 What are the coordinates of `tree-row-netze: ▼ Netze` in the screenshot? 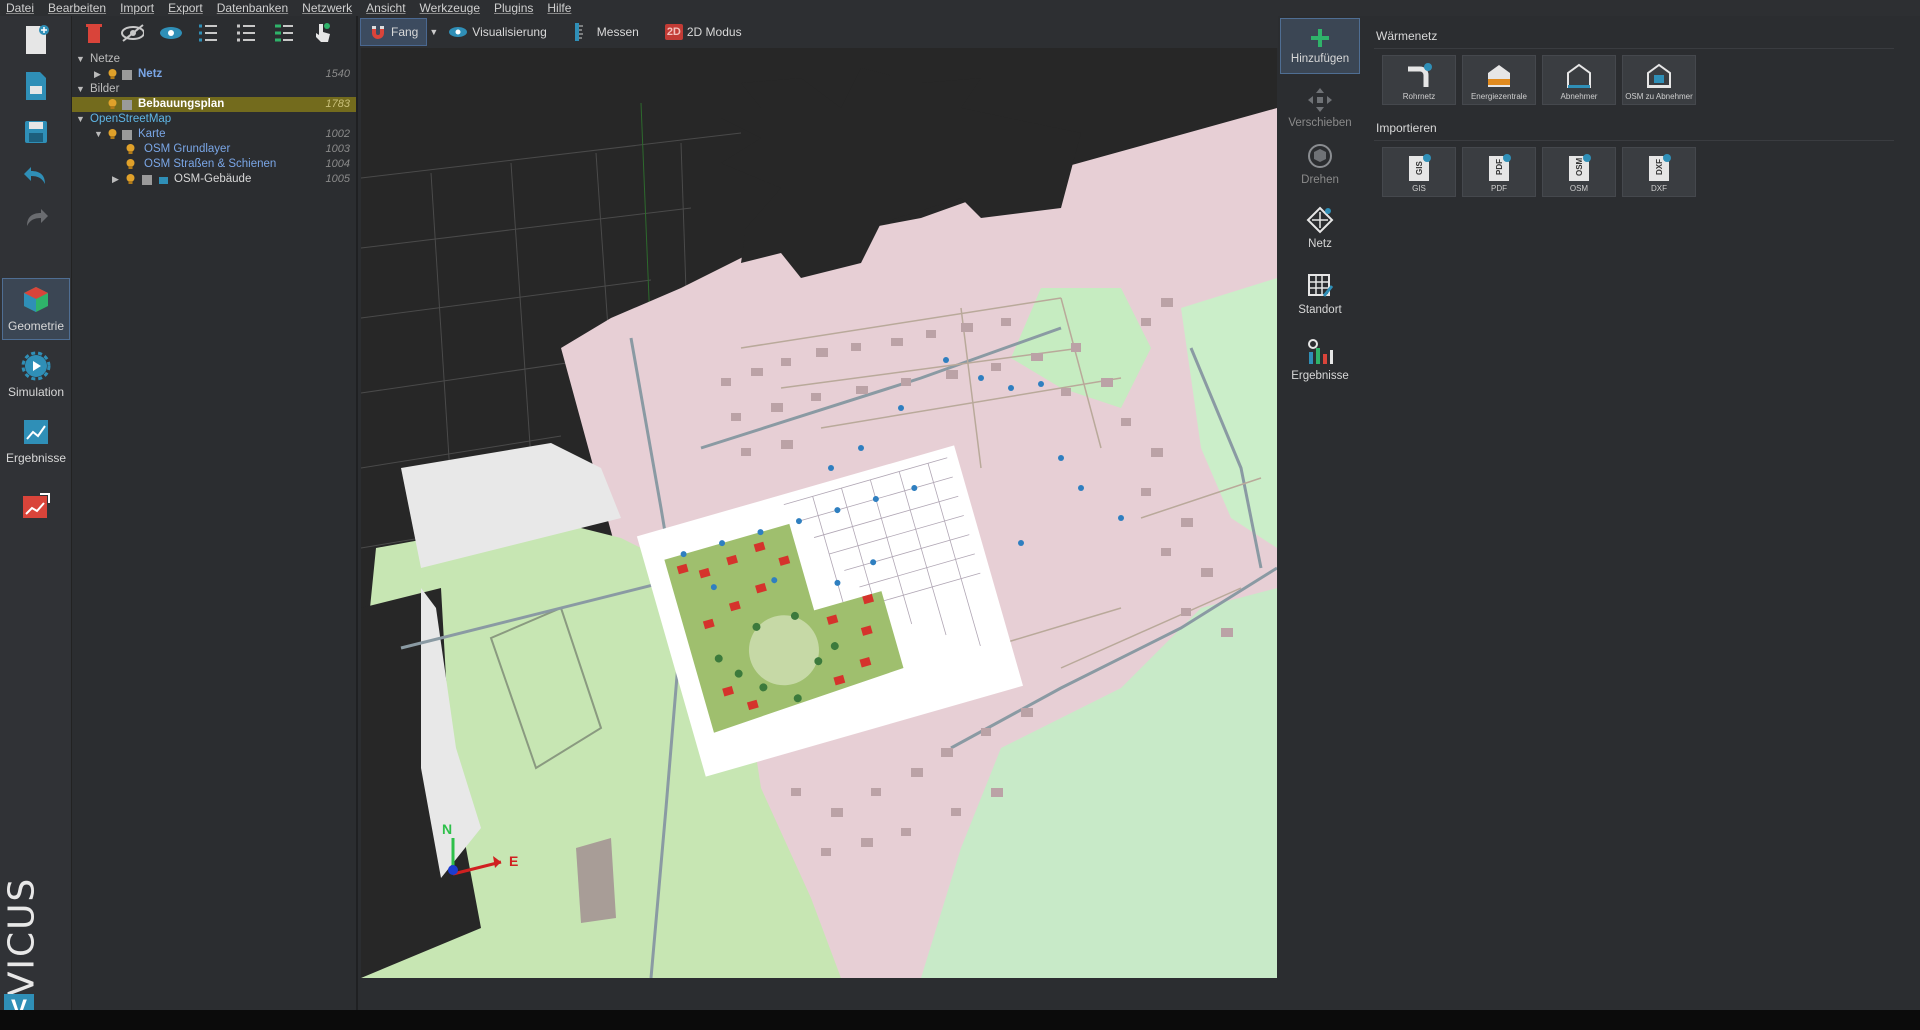 It's located at (214, 59).